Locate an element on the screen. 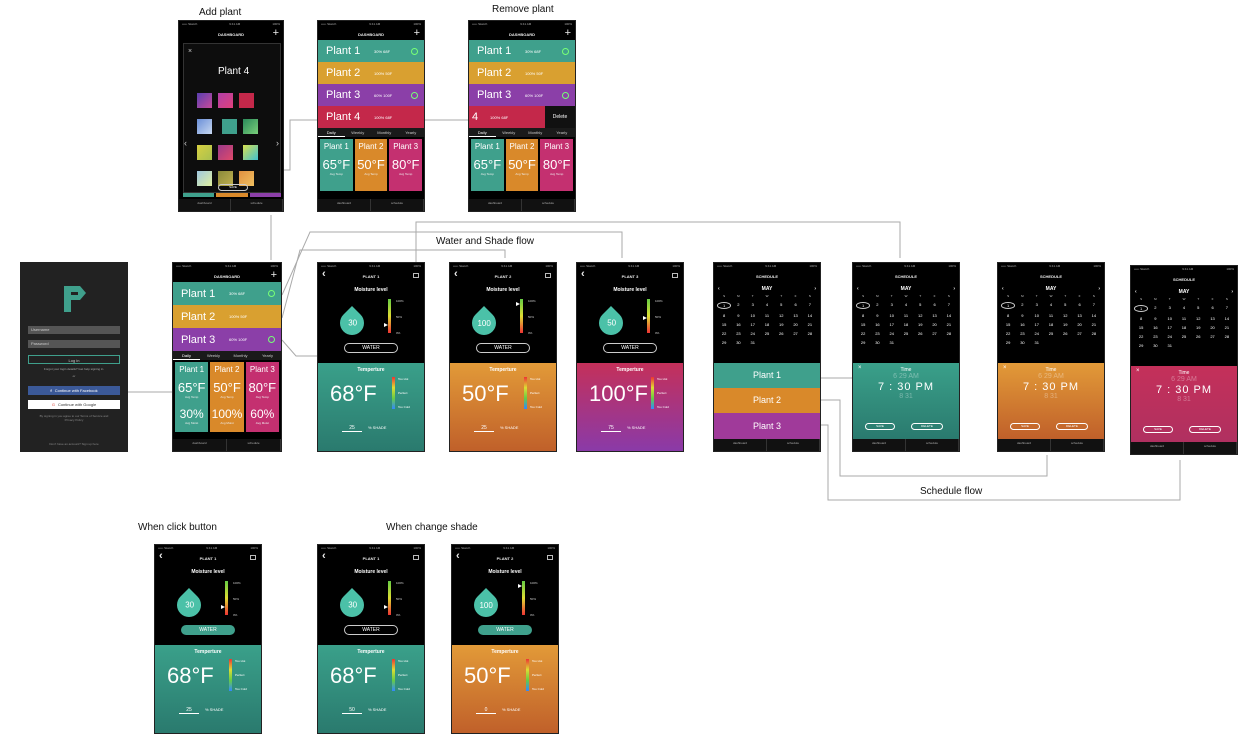 Image resolution: width=1260 pixels, height=756 pixels. calendar-day: 31 is located at coordinates (753, 342).